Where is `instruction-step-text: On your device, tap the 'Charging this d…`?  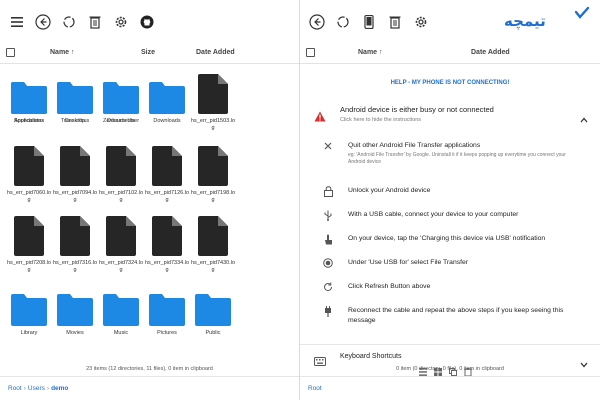 instruction-step-text: On your device, tap the 'Charging this d… is located at coordinates (447, 238).